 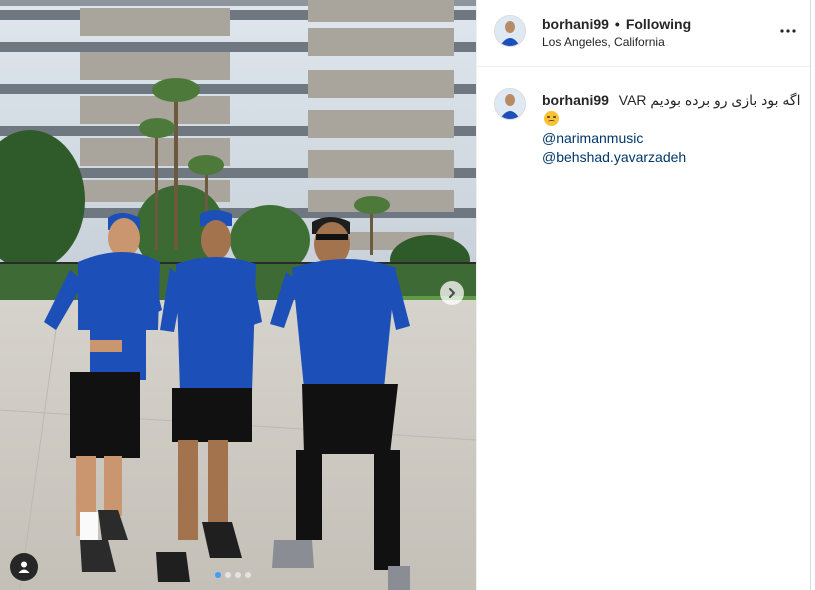 I want to click on mention-link: @narimanmusic, so click(x=672, y=138).